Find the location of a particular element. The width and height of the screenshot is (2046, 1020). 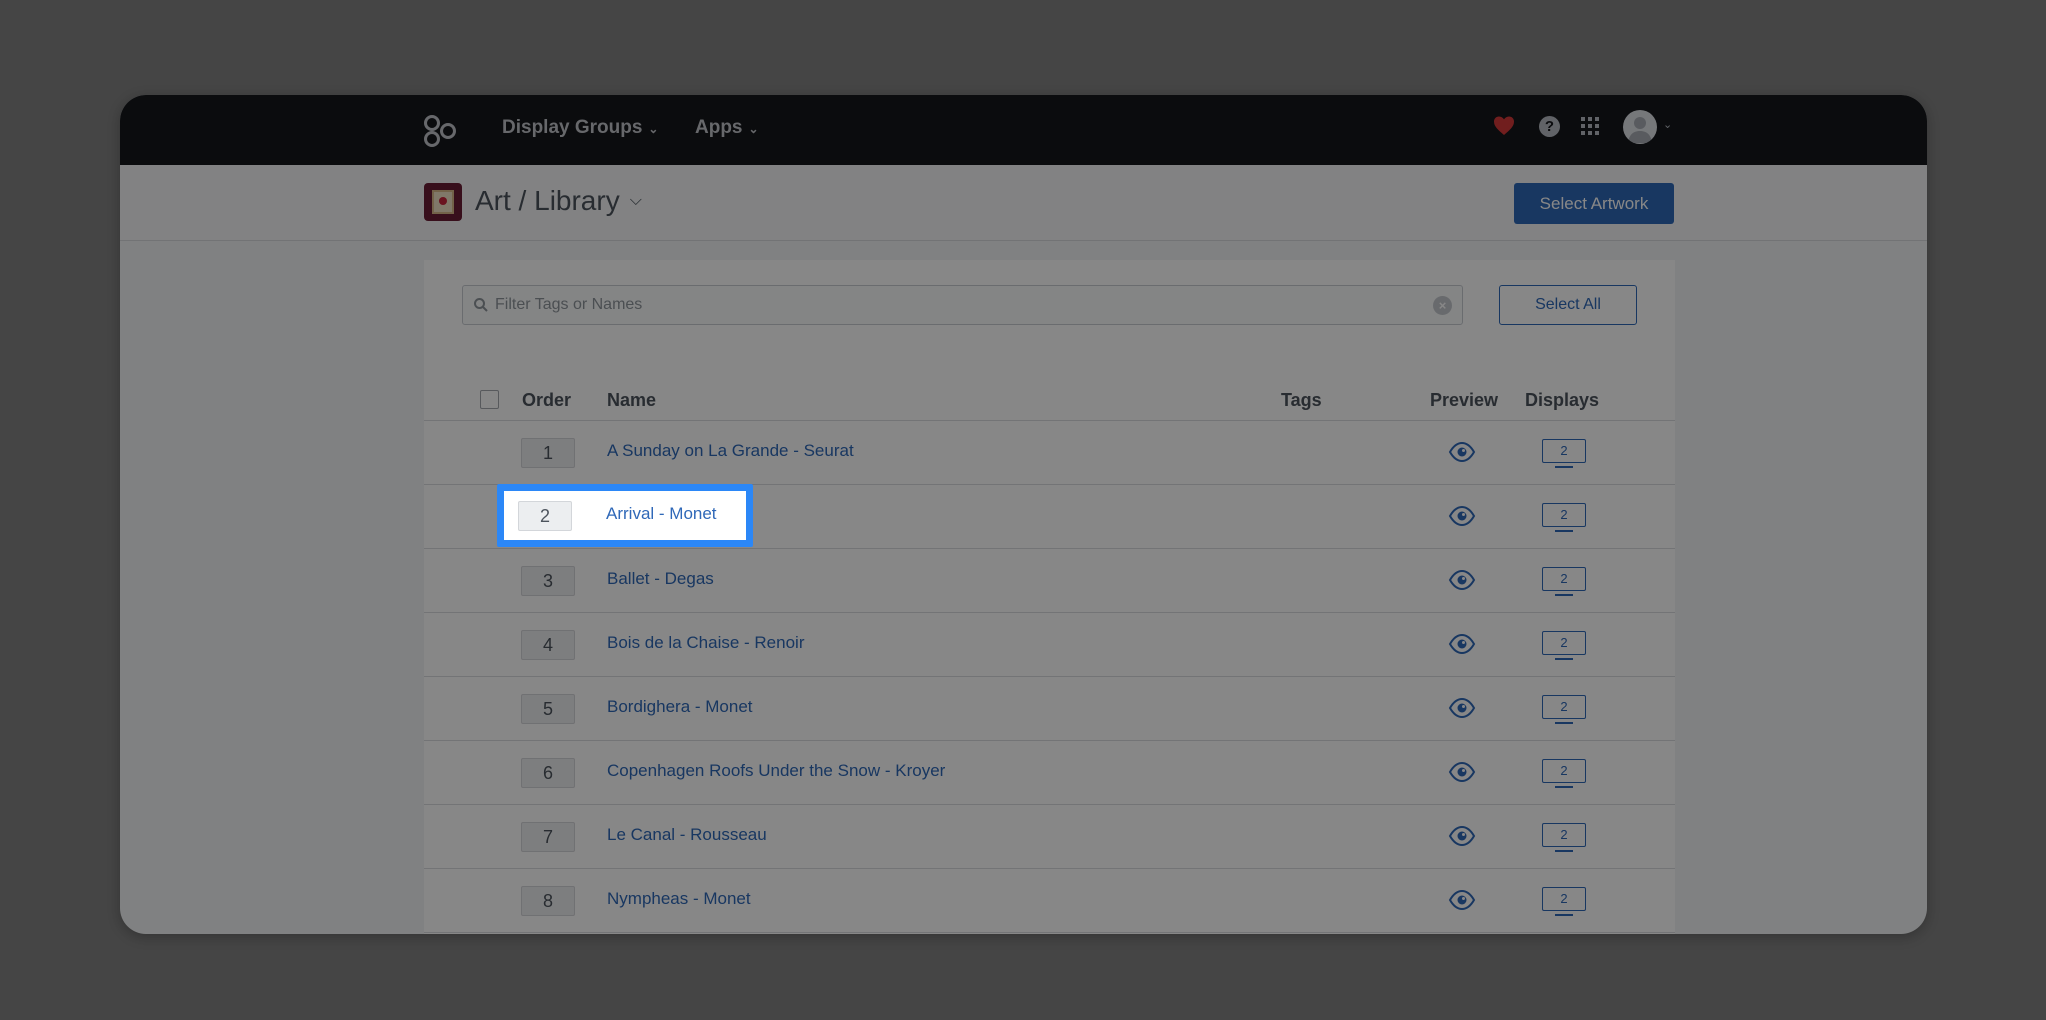

page-title: Art / Library ⌵ is located at coordinates (558, 201).